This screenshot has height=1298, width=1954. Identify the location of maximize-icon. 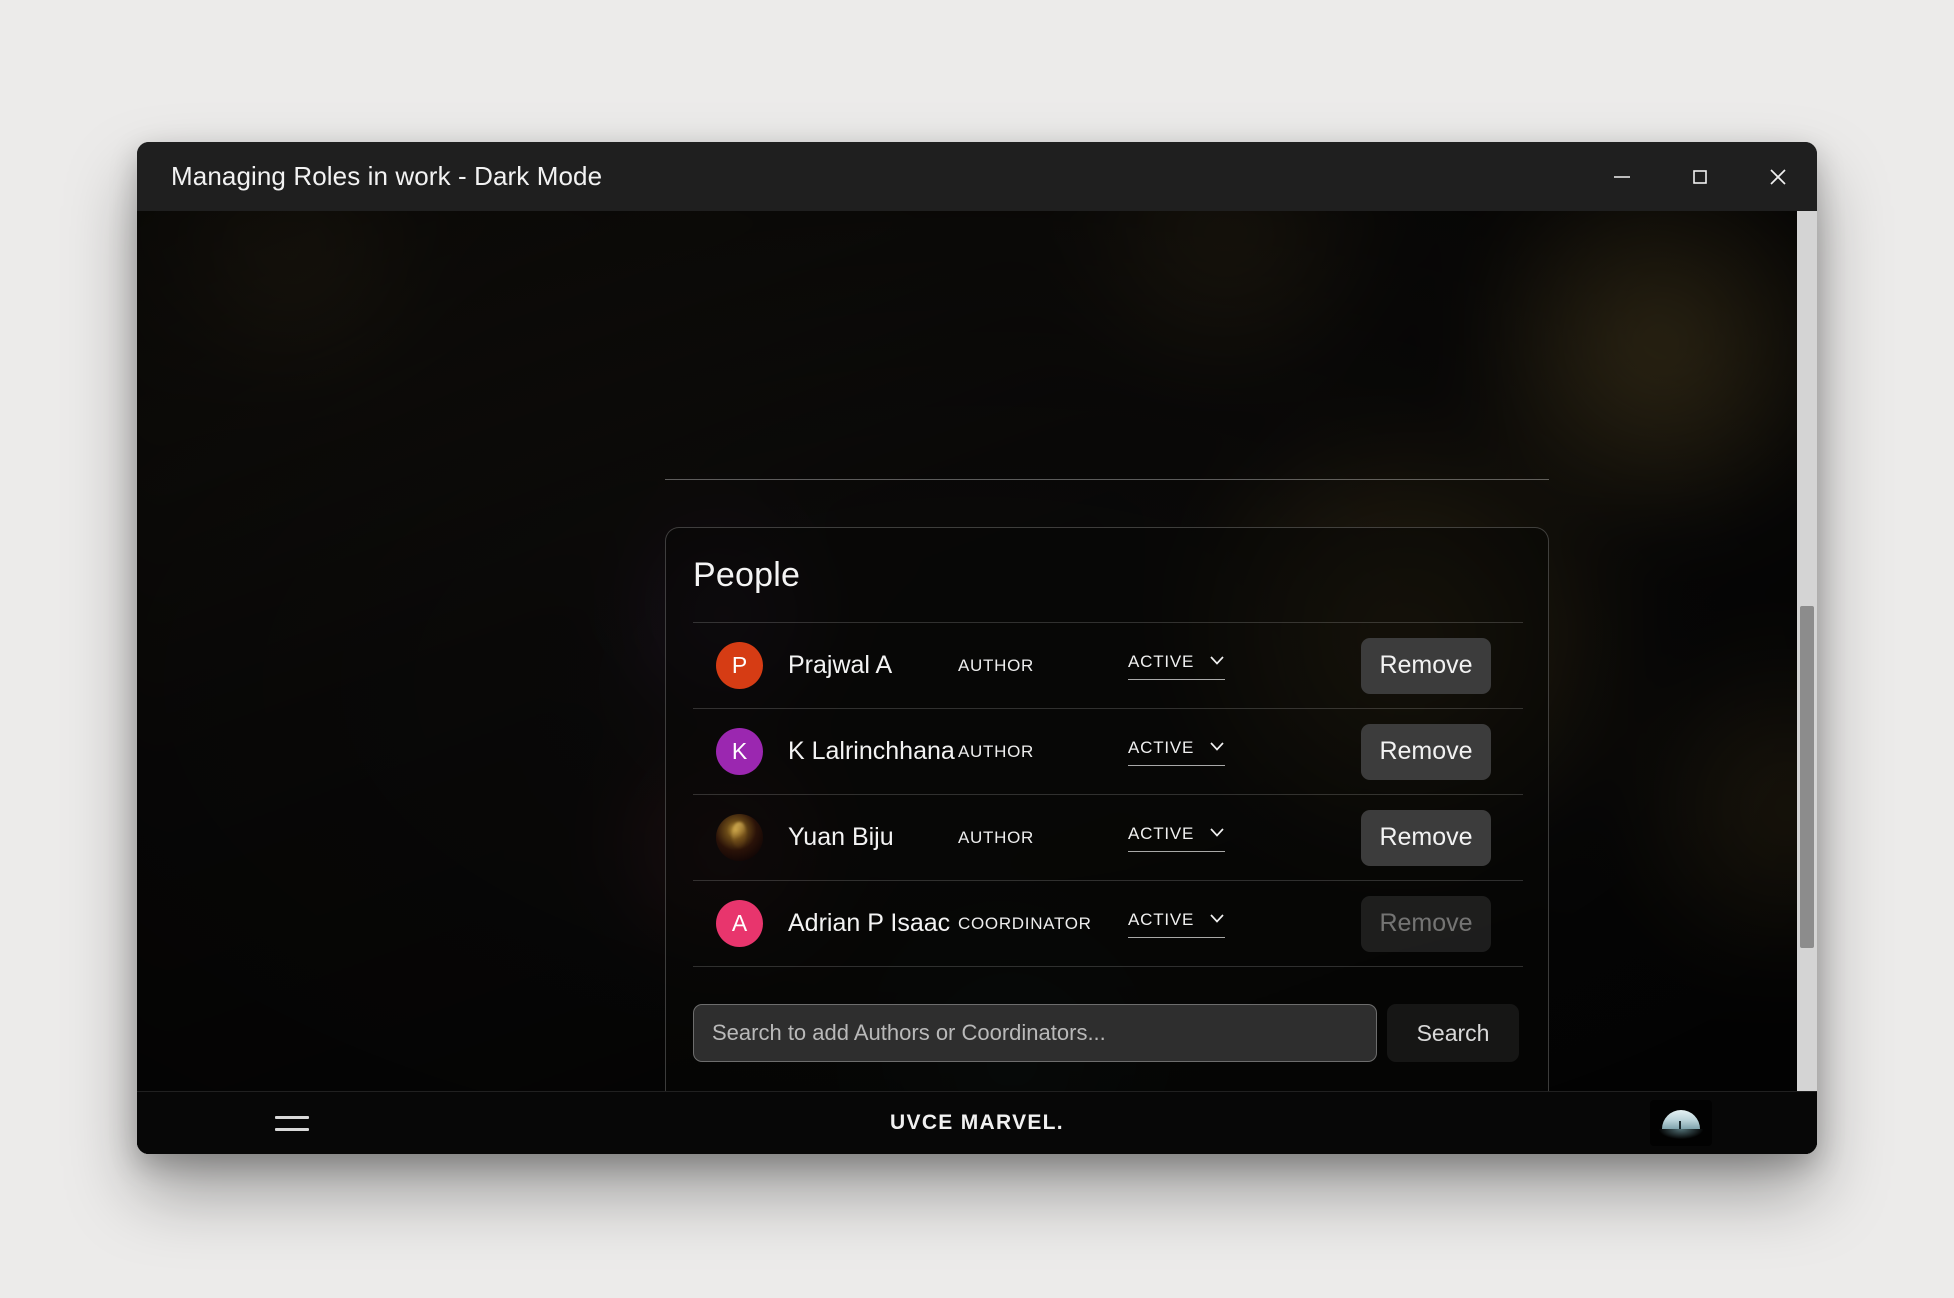
(1700, 177).